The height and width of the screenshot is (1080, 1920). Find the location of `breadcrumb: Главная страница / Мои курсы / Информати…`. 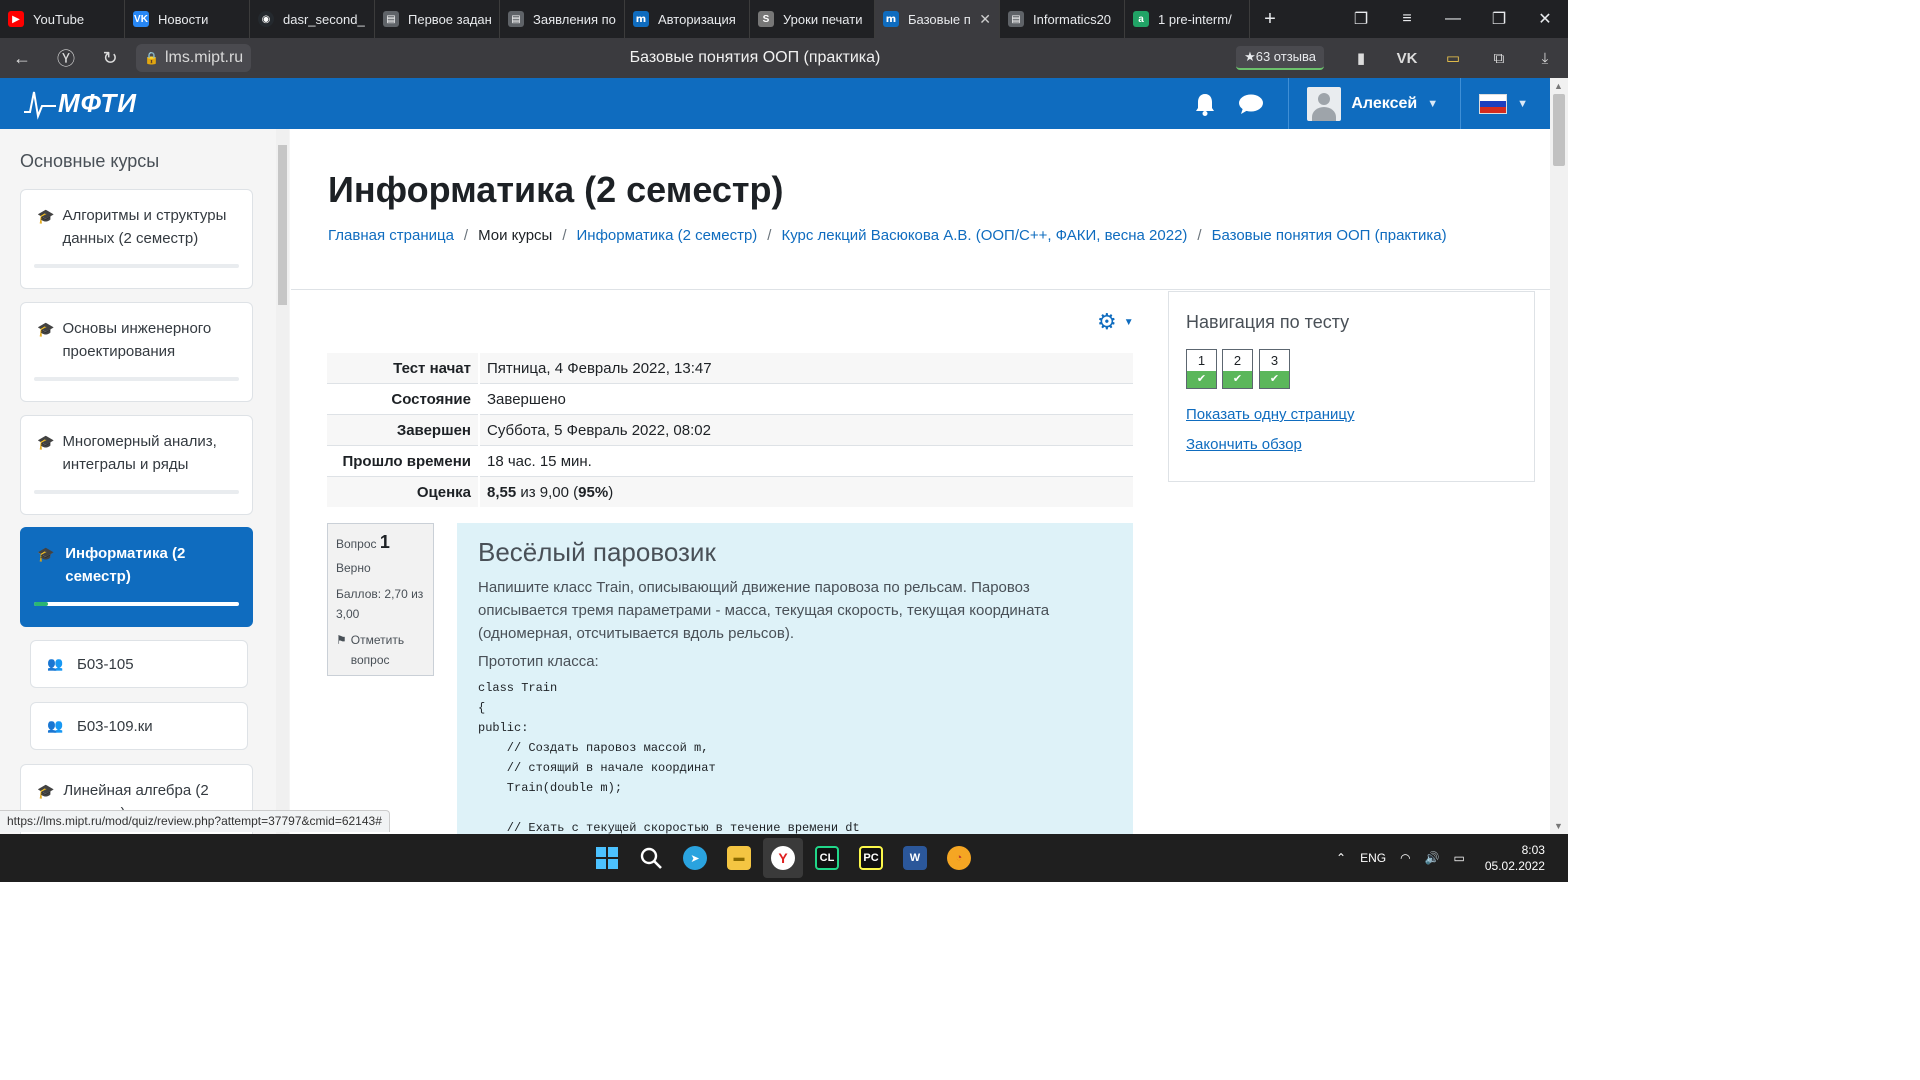

breadcrumb: Главная страница / Мои курсы / Информати… is located at coordinates (887, 235).